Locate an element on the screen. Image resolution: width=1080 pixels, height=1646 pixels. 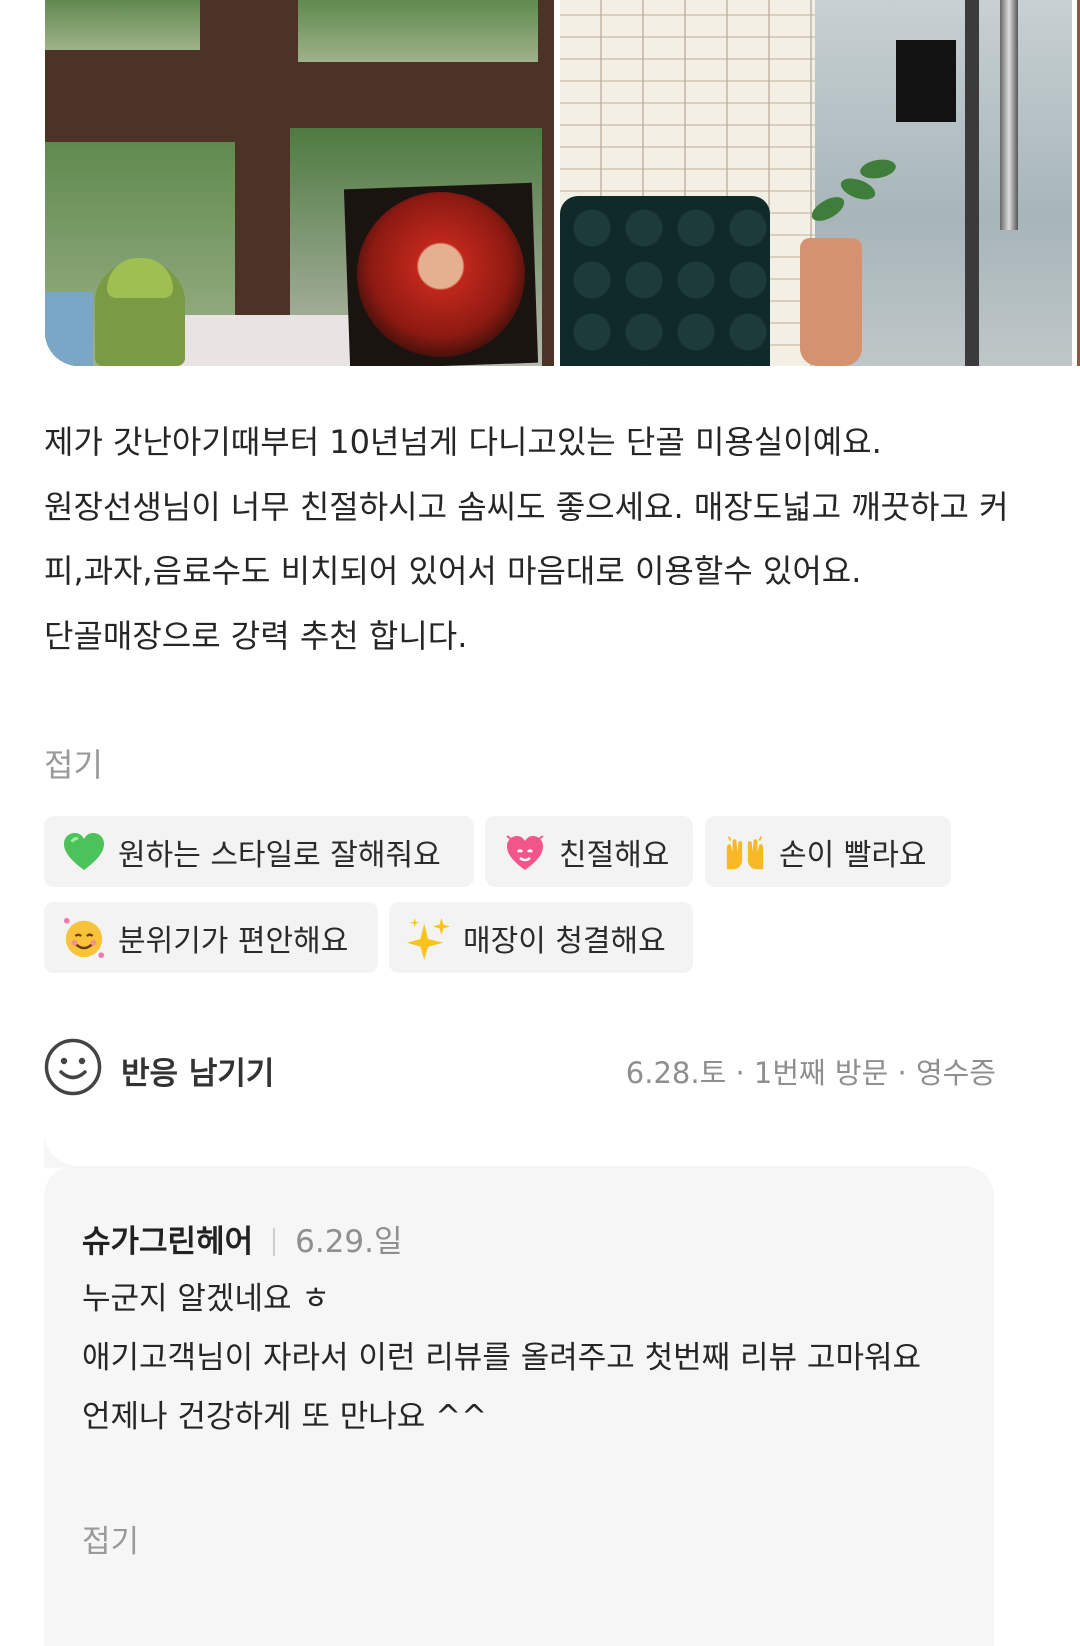
reply-fold-button: 접기 is located at coordinates (110, 1538).